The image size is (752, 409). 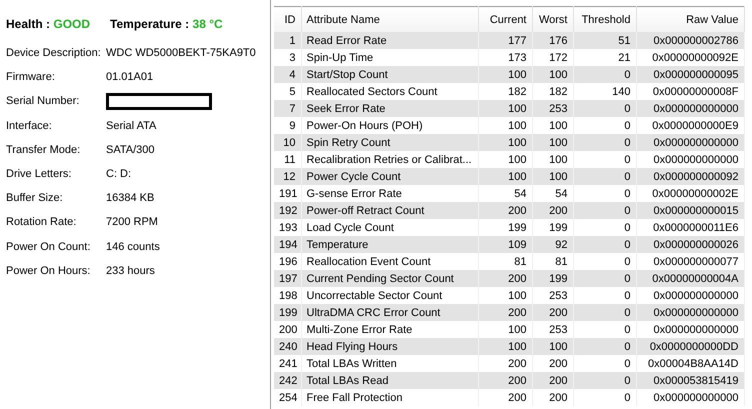 I want to click on table-cell: 194, so click(x=287, y=244).